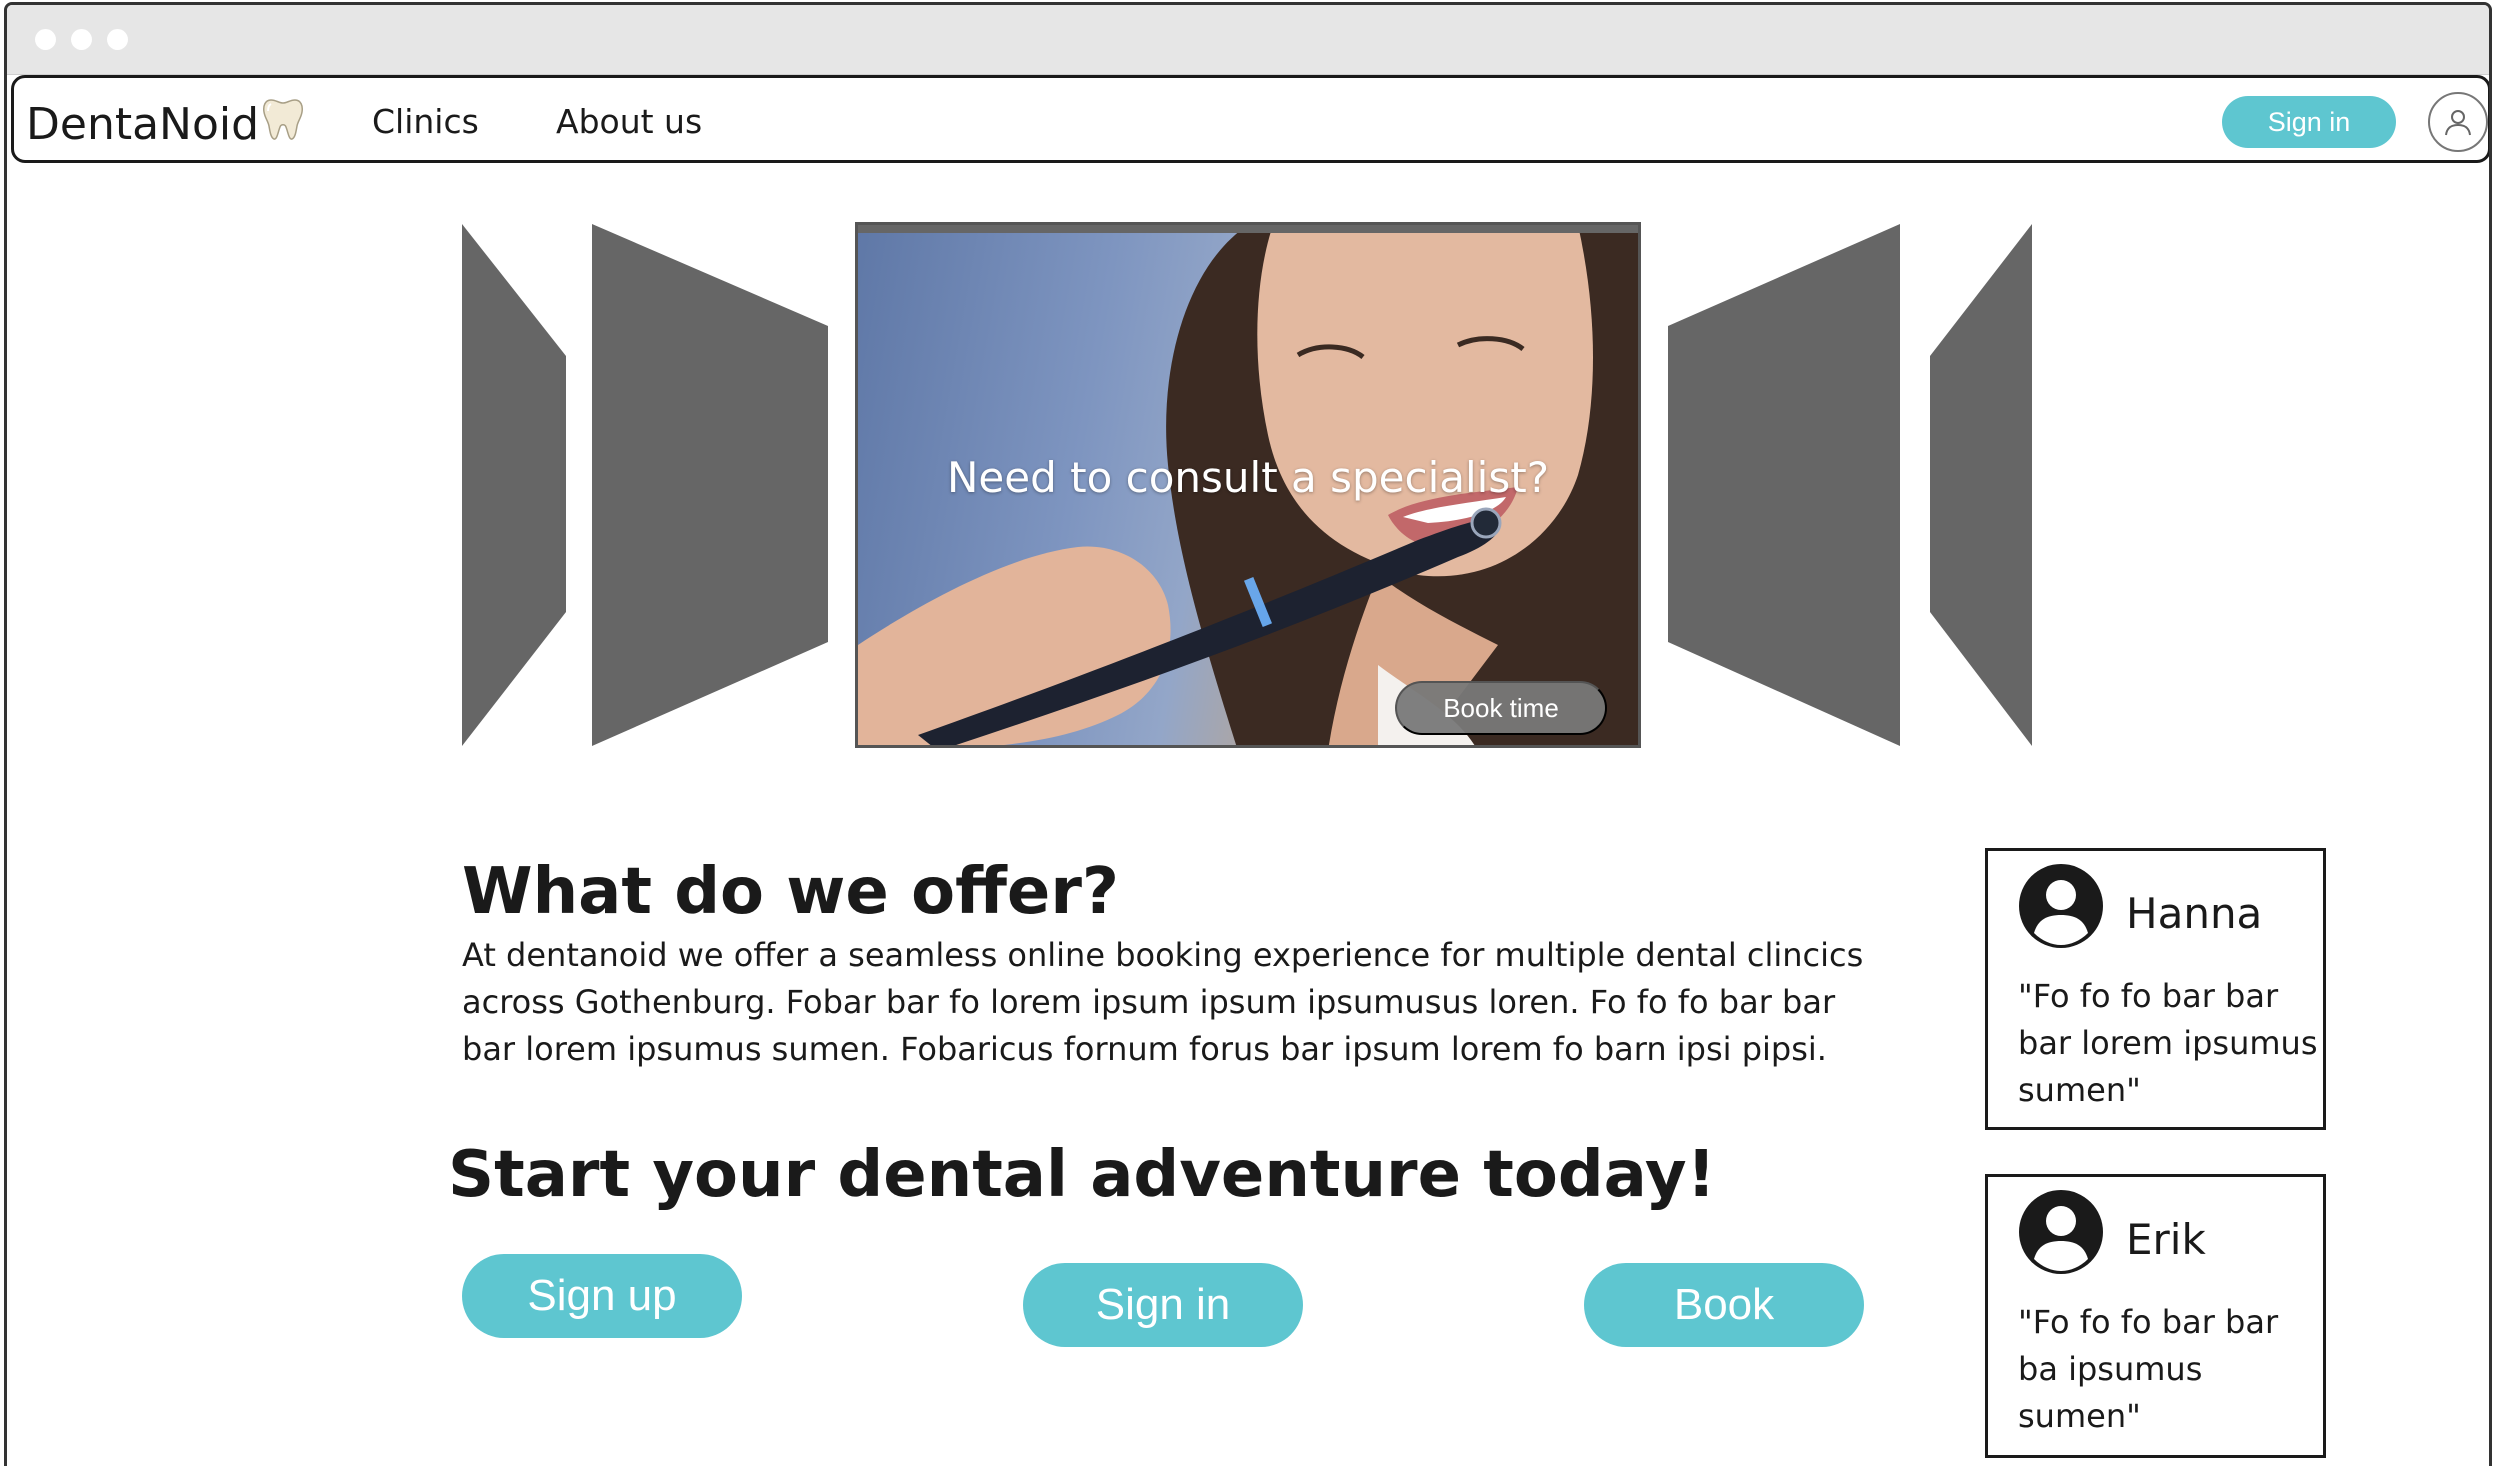 The image size is (2496, 1466). What do you see at coordinates (1248, 40) in the screenshot?
I see `browser-titlebar` at bounding box center [1248, 40].